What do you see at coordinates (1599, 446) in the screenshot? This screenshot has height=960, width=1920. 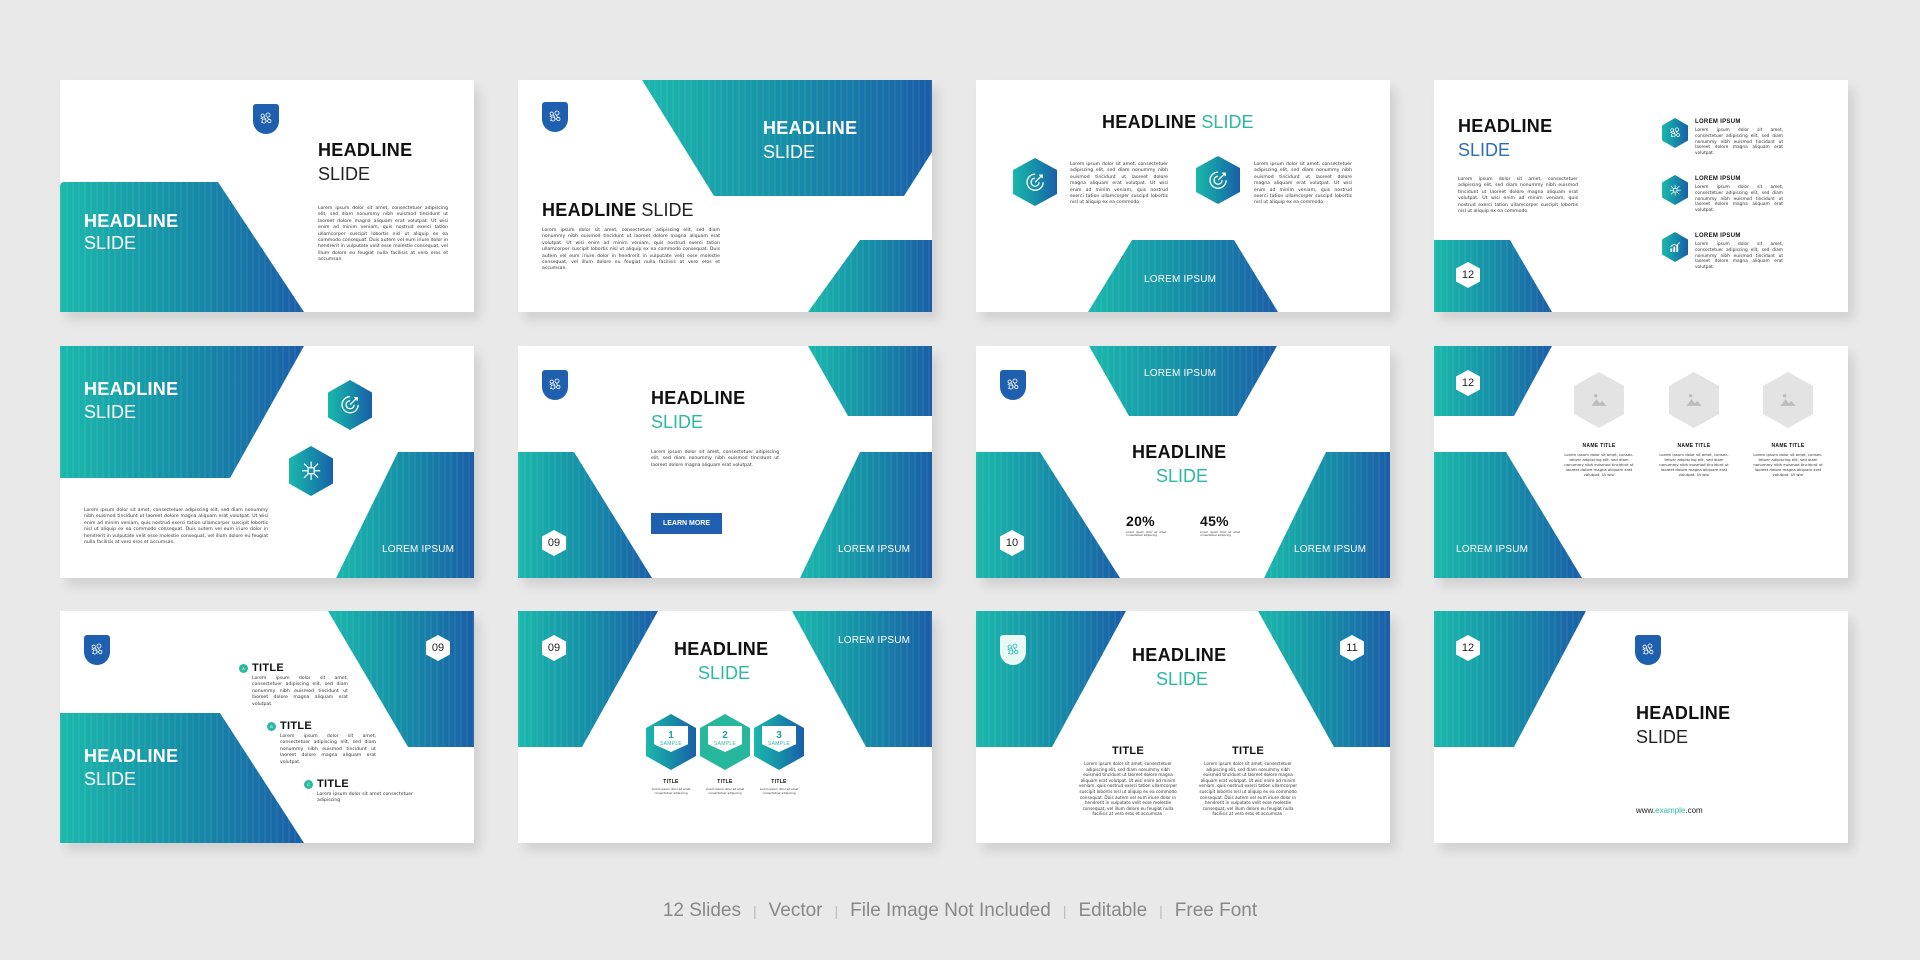 I see `person-name-1: NAME TITLE` at bounding box center [1599, 446].